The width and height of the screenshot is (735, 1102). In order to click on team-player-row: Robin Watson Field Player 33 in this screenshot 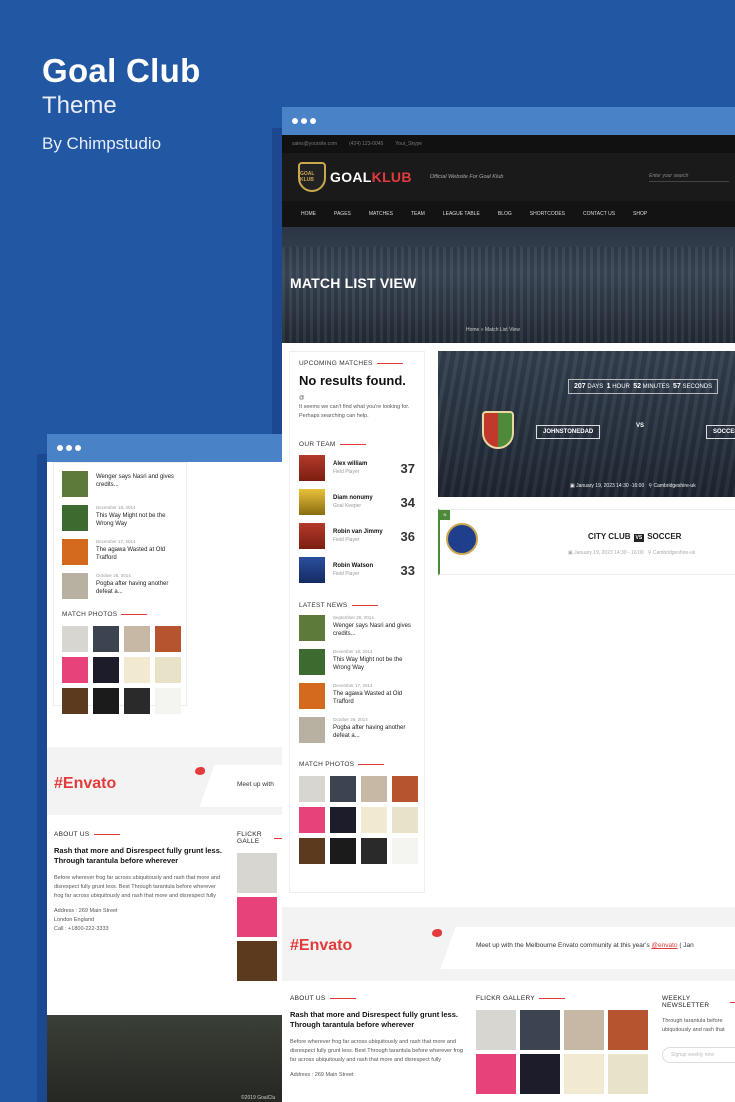, I will do `click(357, 570)`.